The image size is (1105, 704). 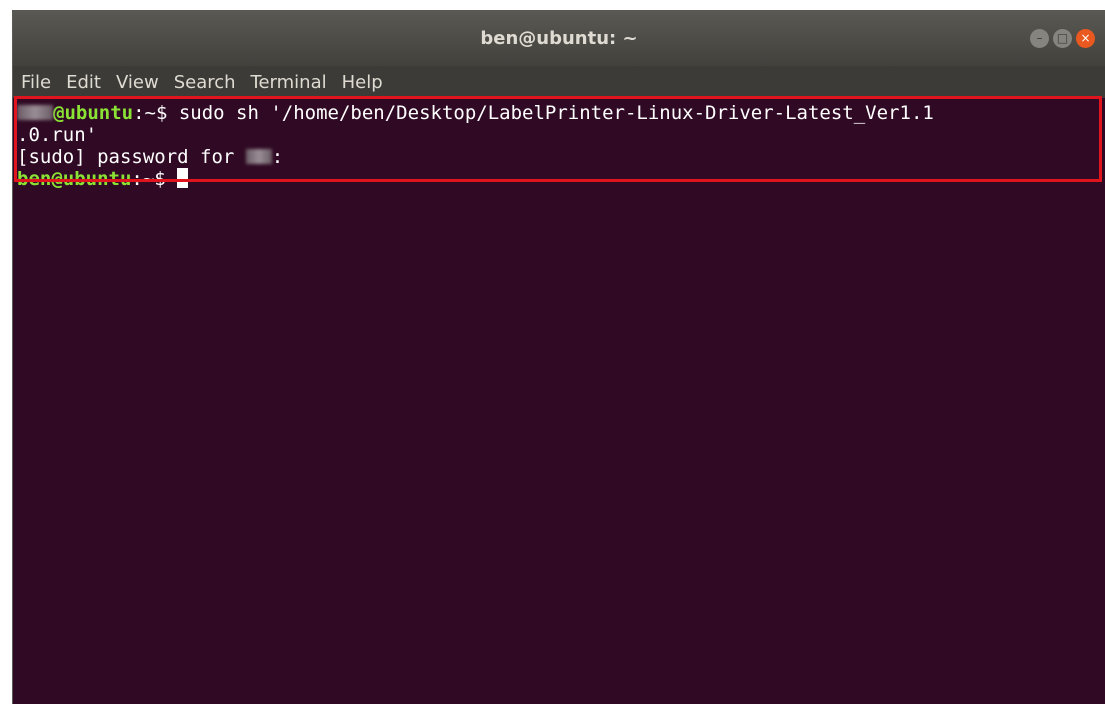 I want to click on title-bar: ben@ubuntu: ~ – □ ×, so click(x=559, y=38).